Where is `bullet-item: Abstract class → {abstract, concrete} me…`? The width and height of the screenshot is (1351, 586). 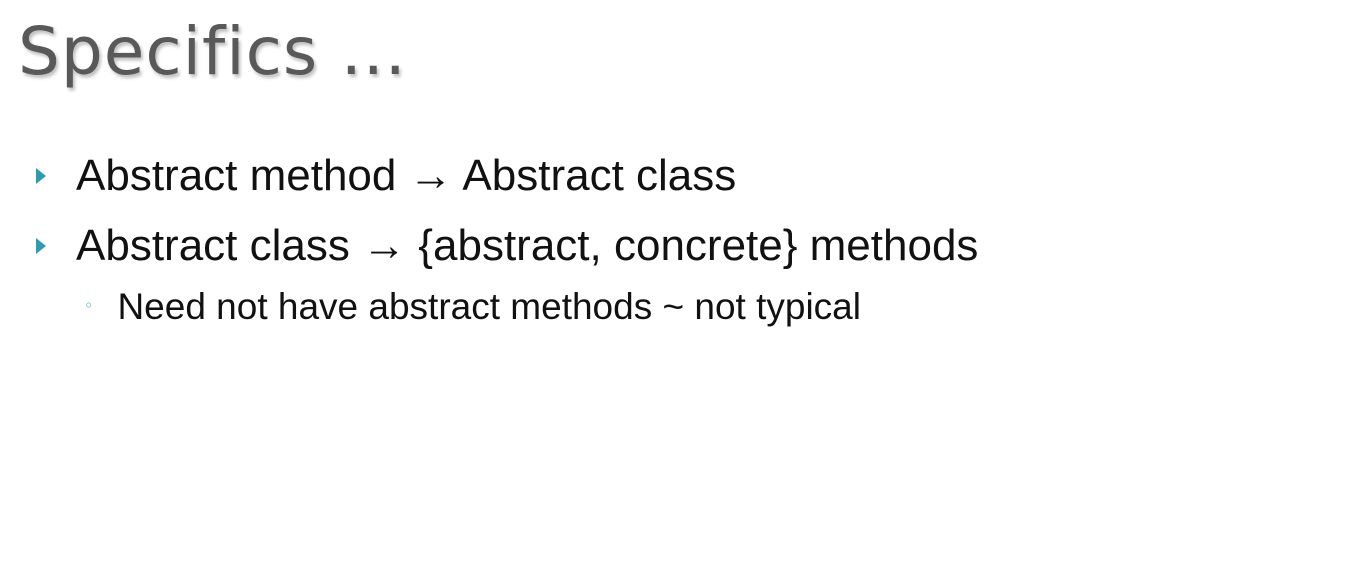
bullet-item: Abstract class → {abstract, concrete} me… is located at coordinates (507, 246).